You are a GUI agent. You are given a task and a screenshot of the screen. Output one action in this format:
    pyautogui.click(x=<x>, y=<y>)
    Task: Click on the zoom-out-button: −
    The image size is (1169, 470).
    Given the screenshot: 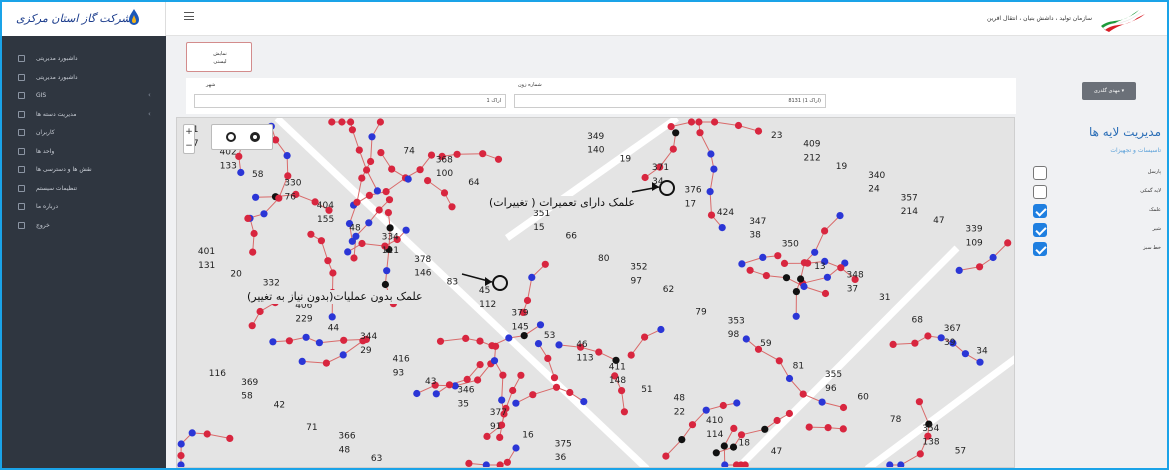 What is the action you would take?
    pyautogui.click(x=189, y=146)
    